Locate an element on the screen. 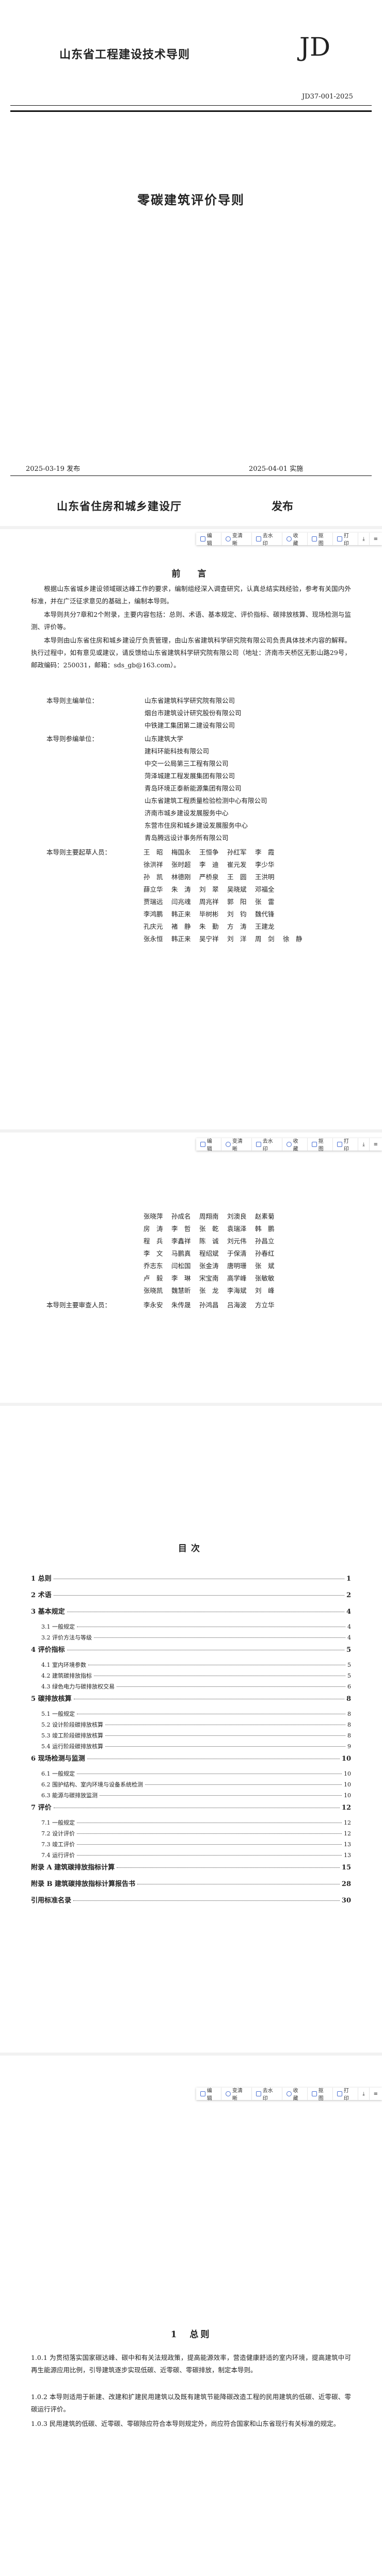 This screenshot has width=382, height=2576. toc-entry-page: 13 is located at coordinates (347, 1855).